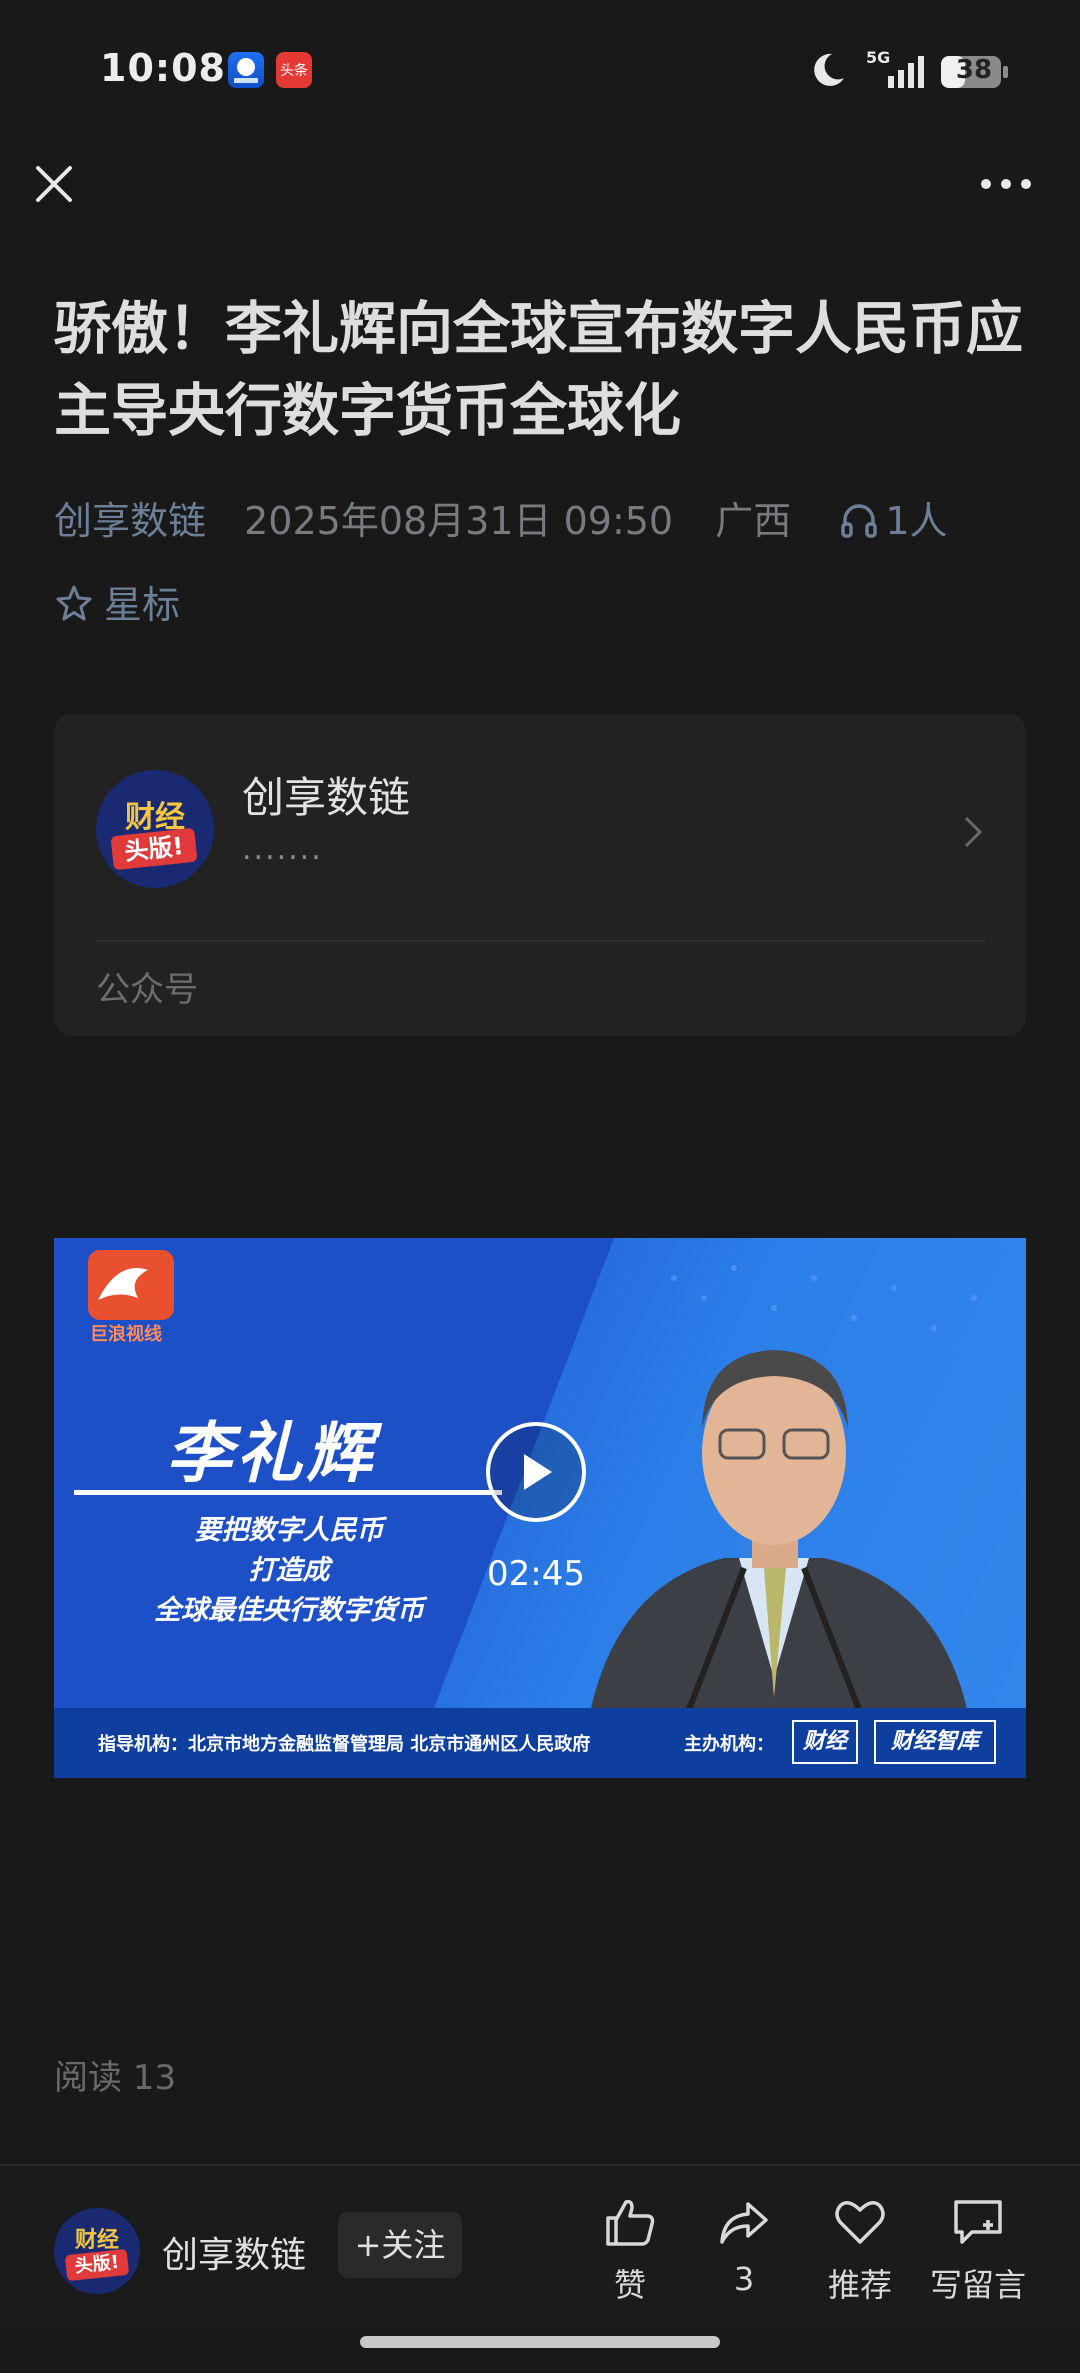  I want to click on star-label: 星标, so click(142, 605).